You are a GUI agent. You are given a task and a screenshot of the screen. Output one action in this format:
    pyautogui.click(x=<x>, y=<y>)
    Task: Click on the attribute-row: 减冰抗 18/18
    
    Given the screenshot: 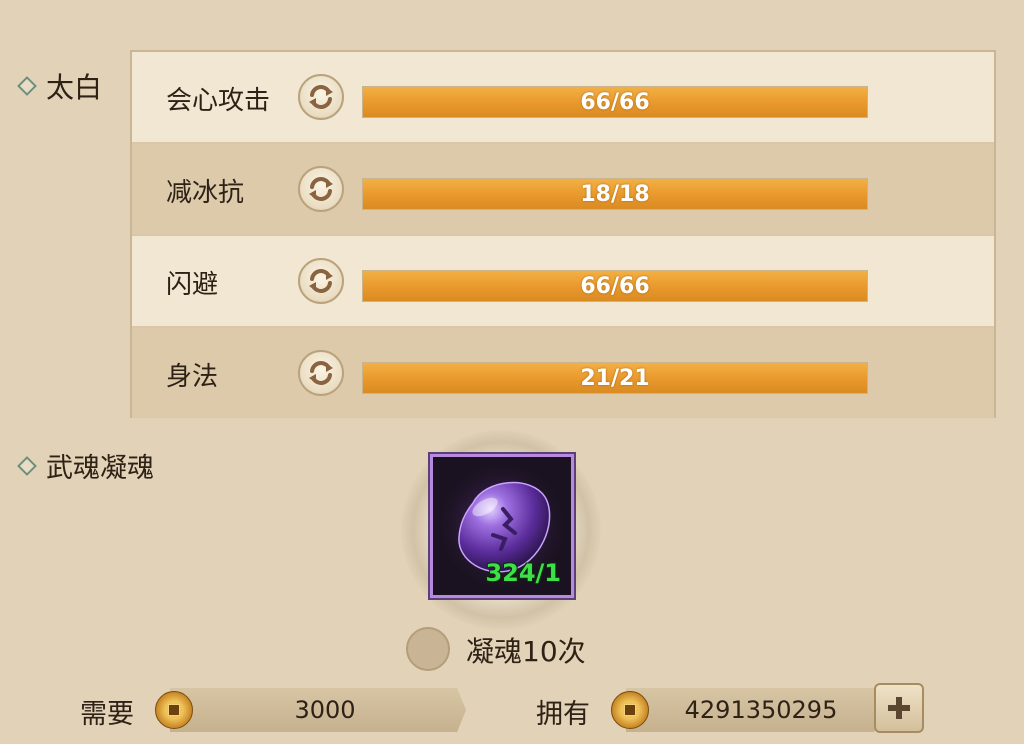 What is the action you would take?
    pyautogui.click(x=563, y=189)
    